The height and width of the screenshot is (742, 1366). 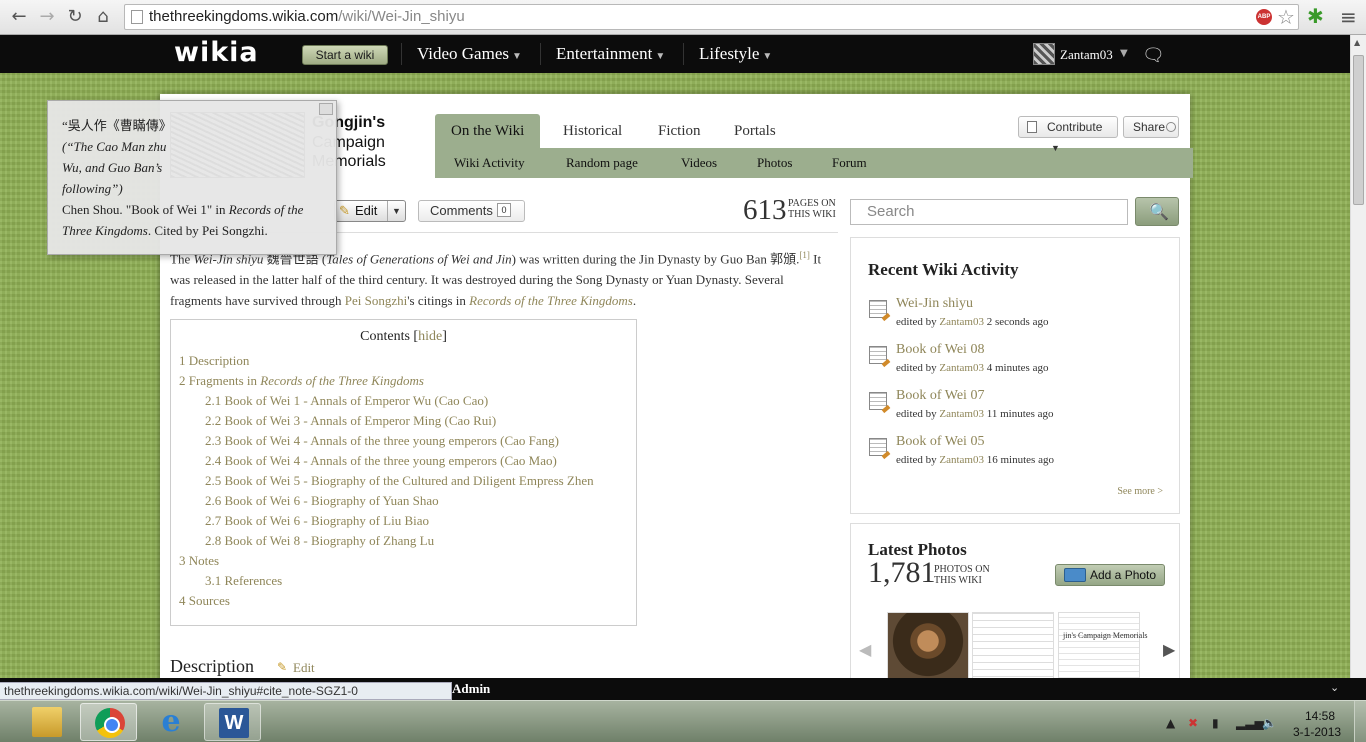 I want to click on see-more-link: See more >, so click(x=1140, y=491).